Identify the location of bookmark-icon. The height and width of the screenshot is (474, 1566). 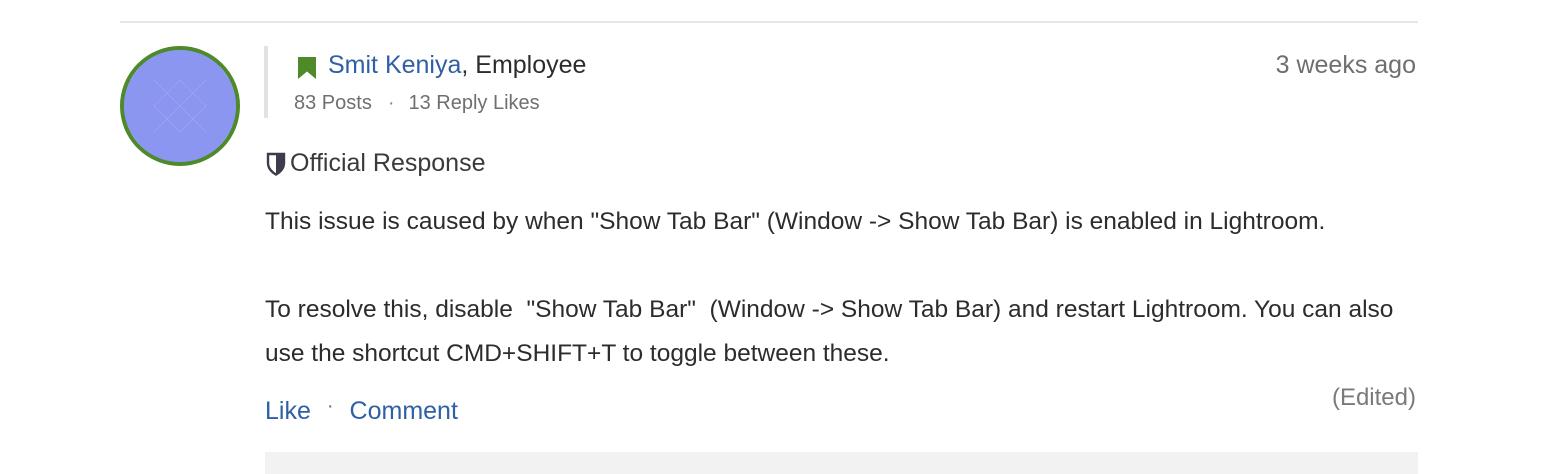
(307, 66).